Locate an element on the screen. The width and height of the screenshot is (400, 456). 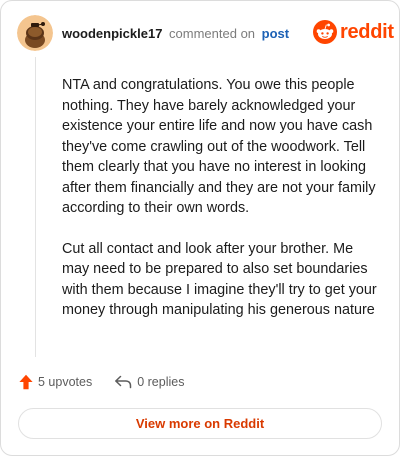
reddit-logo: reddit is located at coordinates (353, 32).